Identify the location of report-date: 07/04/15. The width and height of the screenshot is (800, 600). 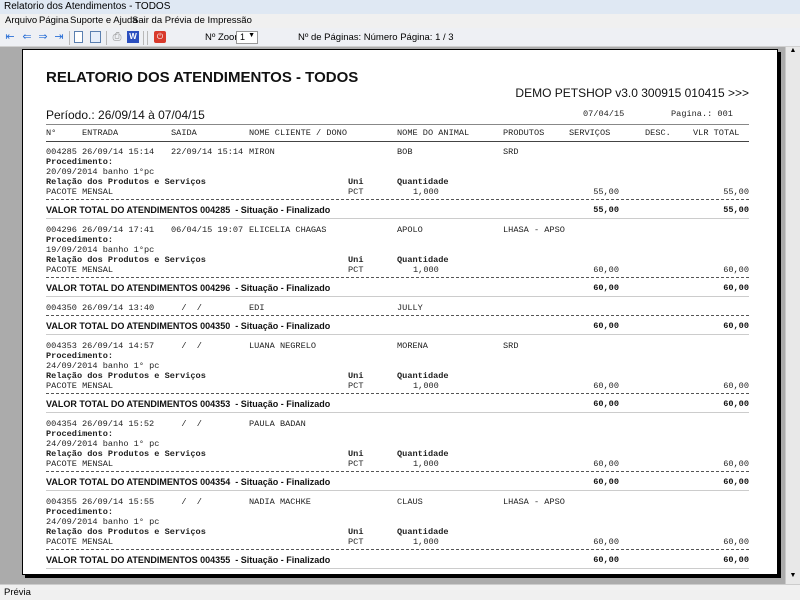
(604, 114).